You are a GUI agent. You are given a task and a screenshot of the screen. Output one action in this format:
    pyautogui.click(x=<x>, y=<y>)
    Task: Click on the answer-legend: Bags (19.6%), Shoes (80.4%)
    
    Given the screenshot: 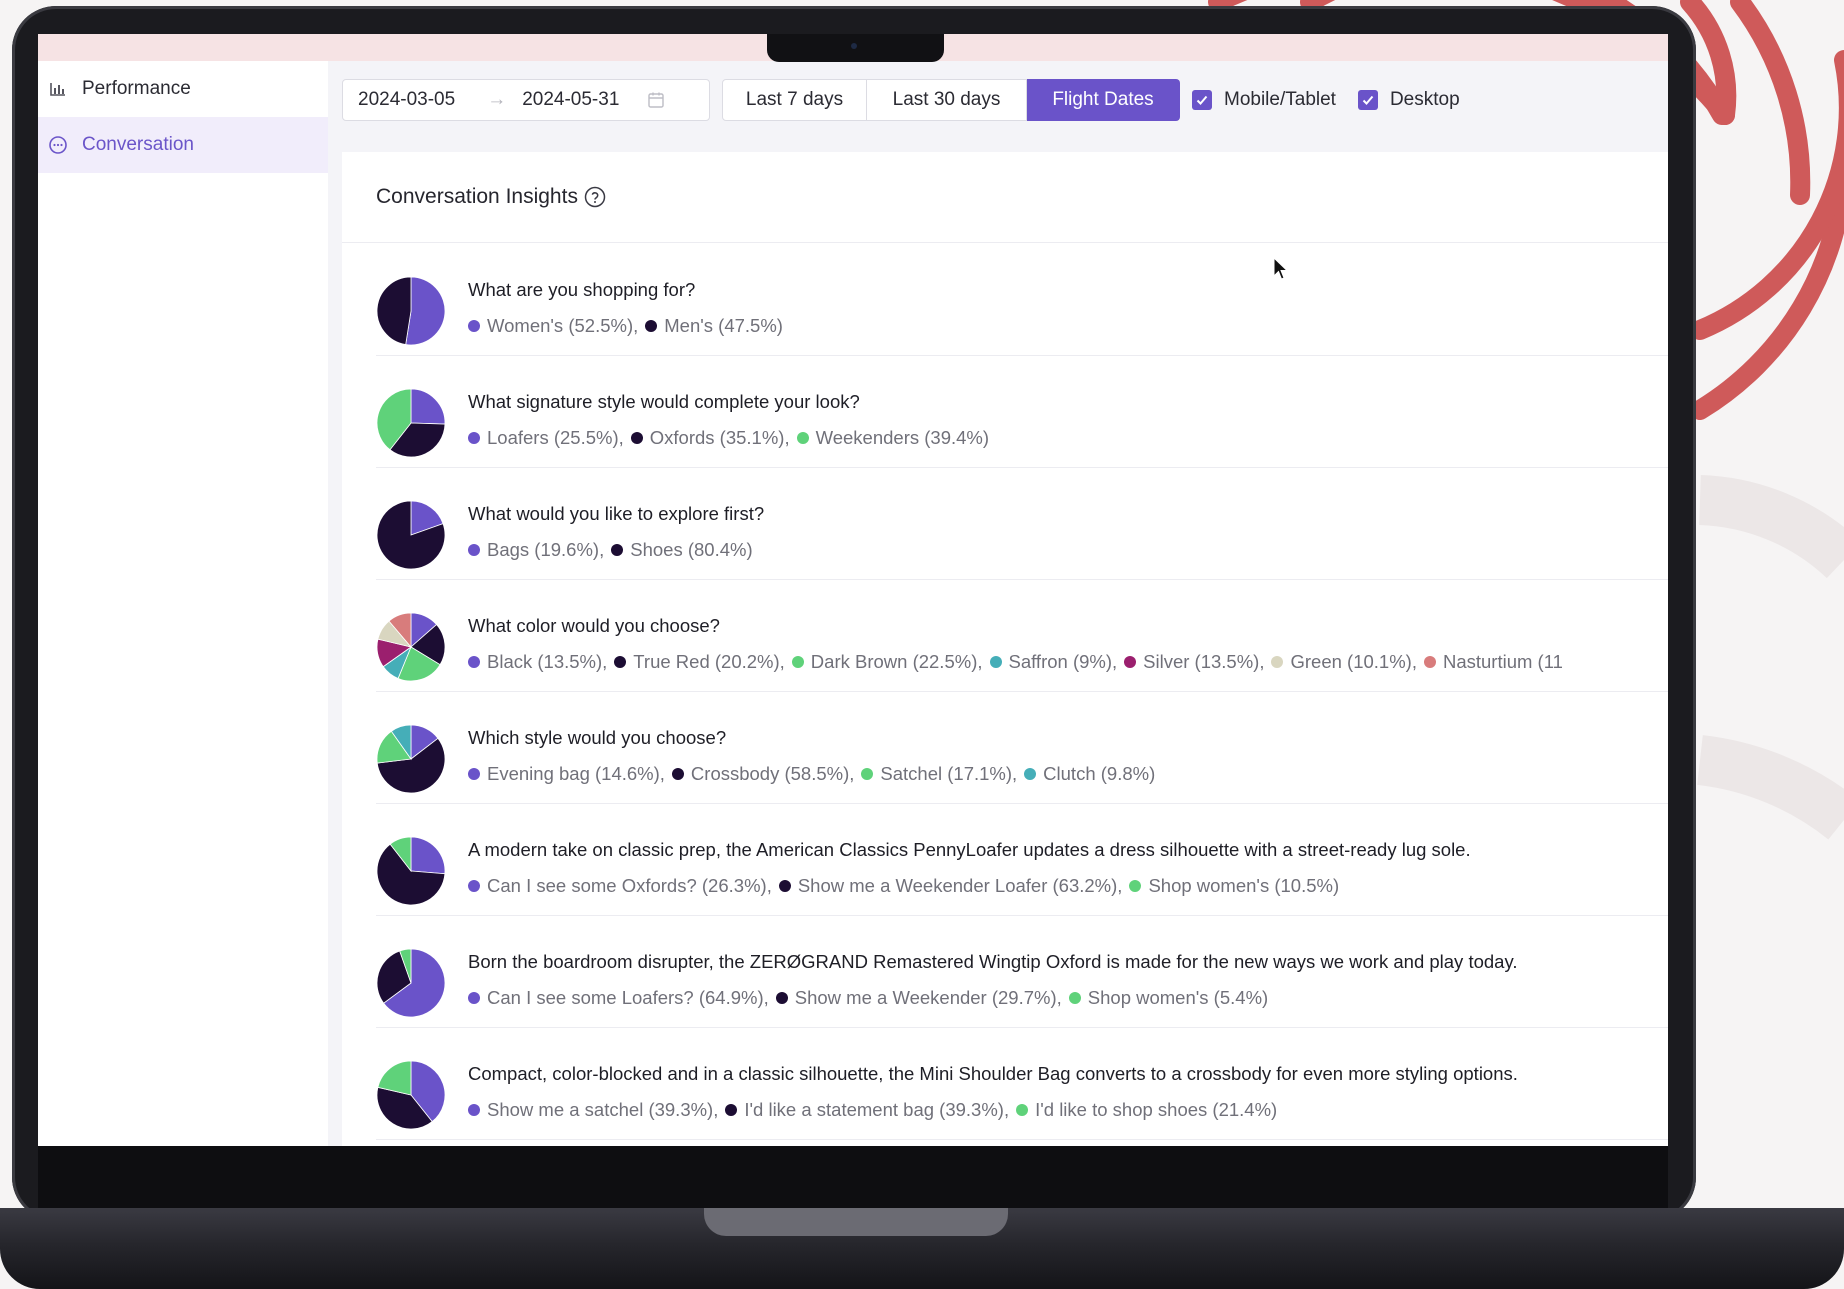 What is the action you would take?
    pyautogui.click(x=610, y=550)
    